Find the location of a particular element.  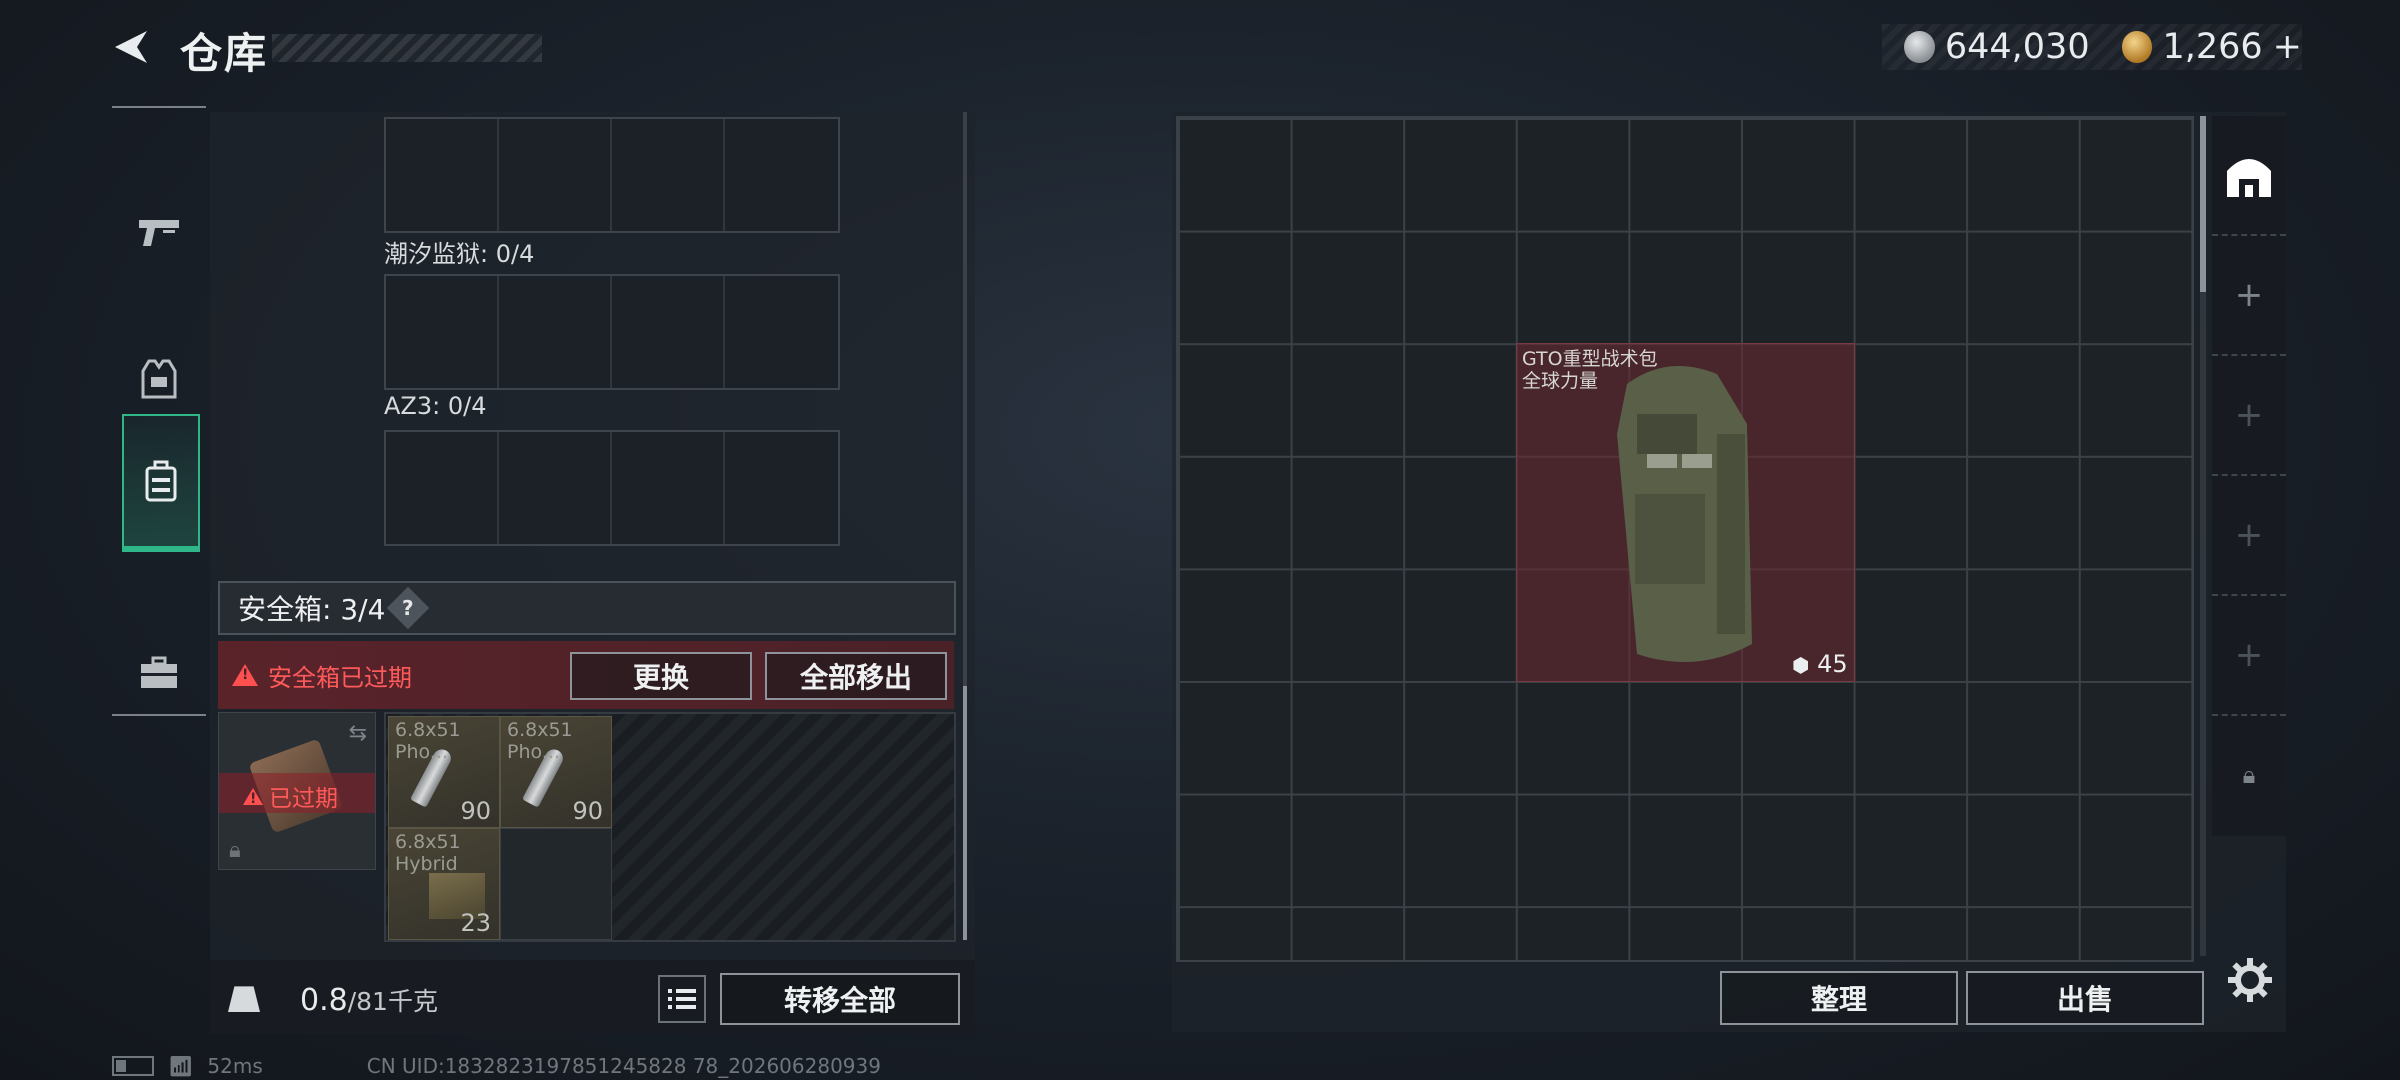

tab-stash-home is located at coordinates (2249, 176).